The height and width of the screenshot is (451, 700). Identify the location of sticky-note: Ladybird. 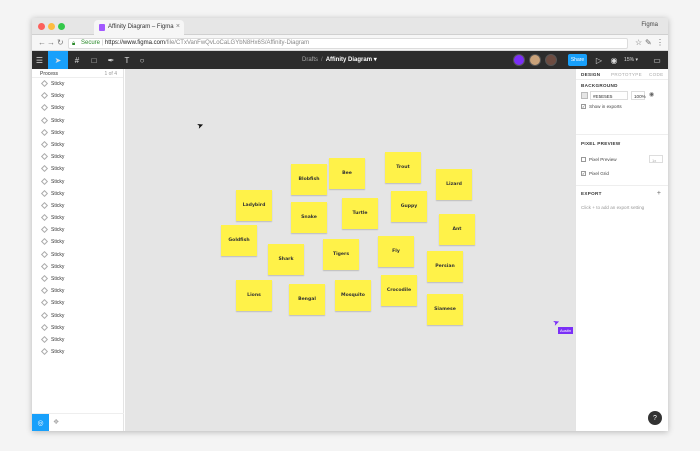
(254, 205).